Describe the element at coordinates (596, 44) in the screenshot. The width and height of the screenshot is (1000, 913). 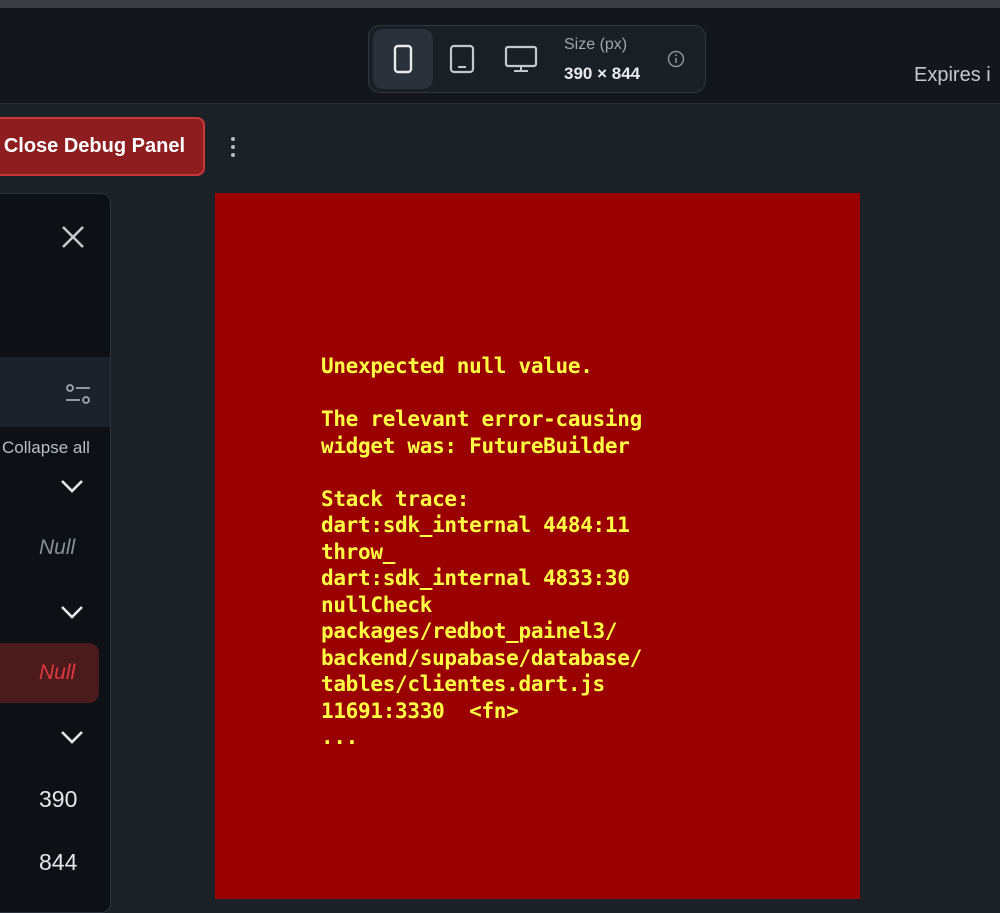
I see `size-label: Size (px)` at that location.